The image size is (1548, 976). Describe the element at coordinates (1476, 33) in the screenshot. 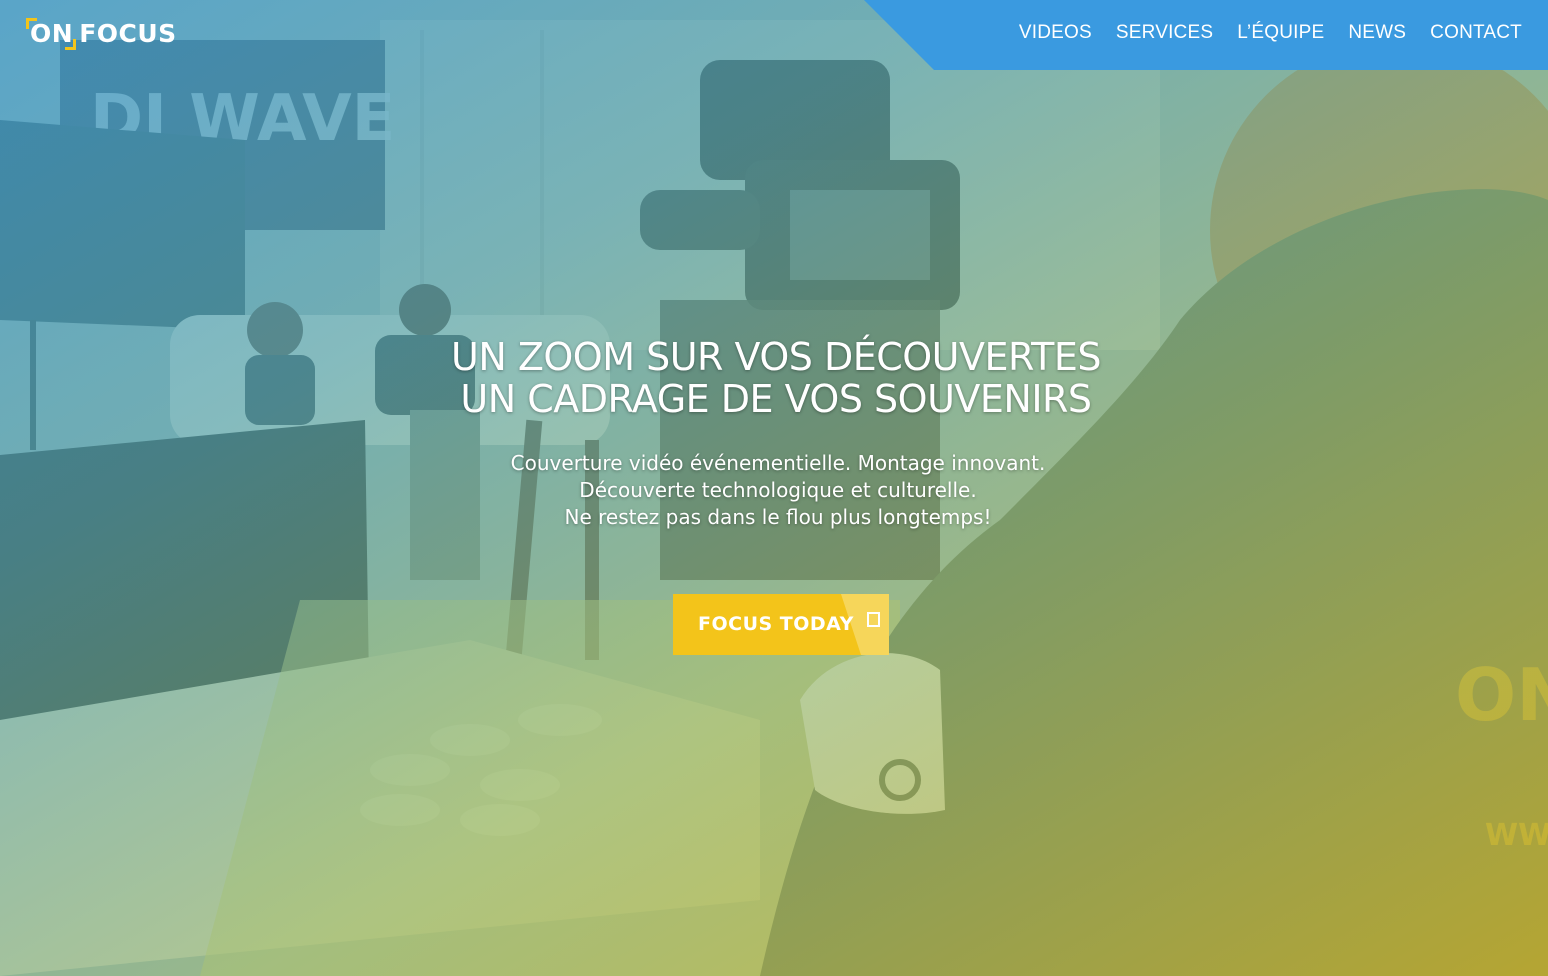

I see `nav-link-contact: CONTACT` at that location.